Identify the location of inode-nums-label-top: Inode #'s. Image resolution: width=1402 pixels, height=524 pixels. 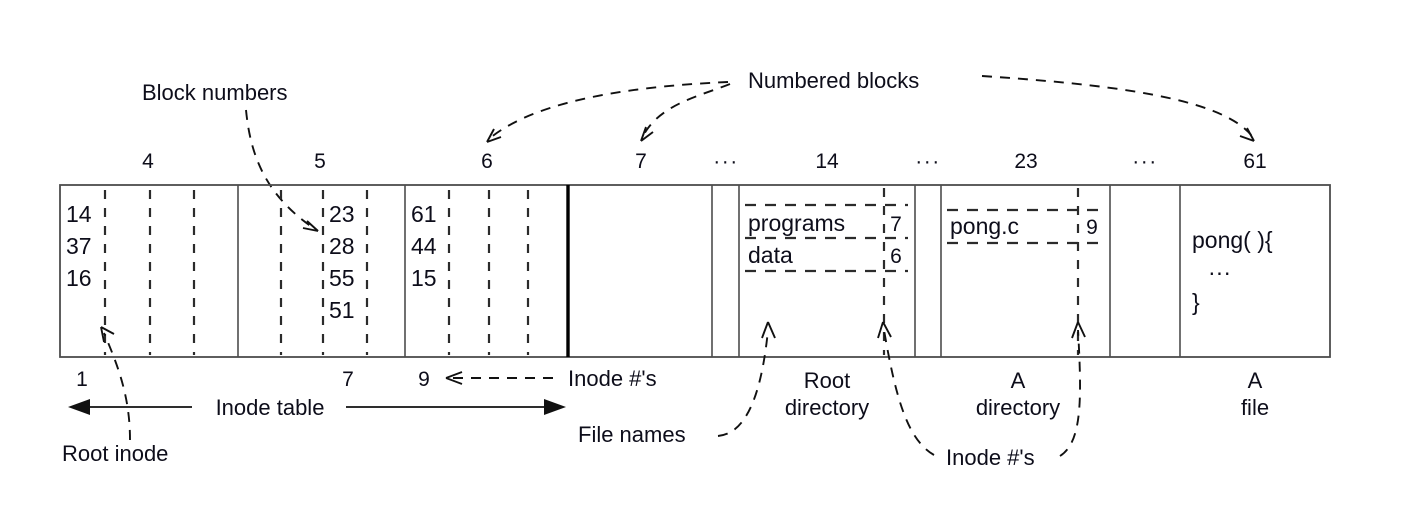
(612, 378).